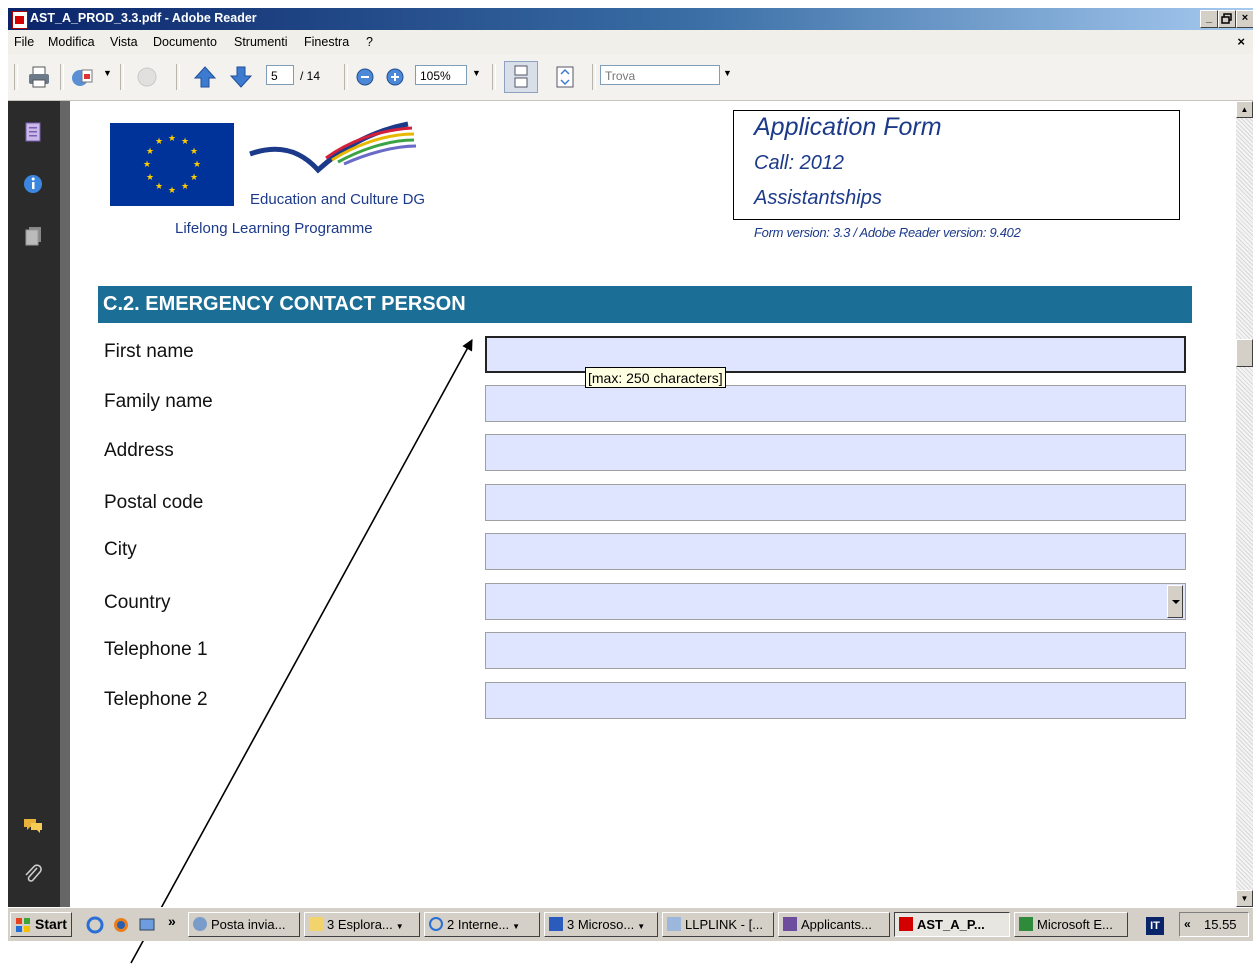  I want to click on toolbar-grip, so click(16, 77).